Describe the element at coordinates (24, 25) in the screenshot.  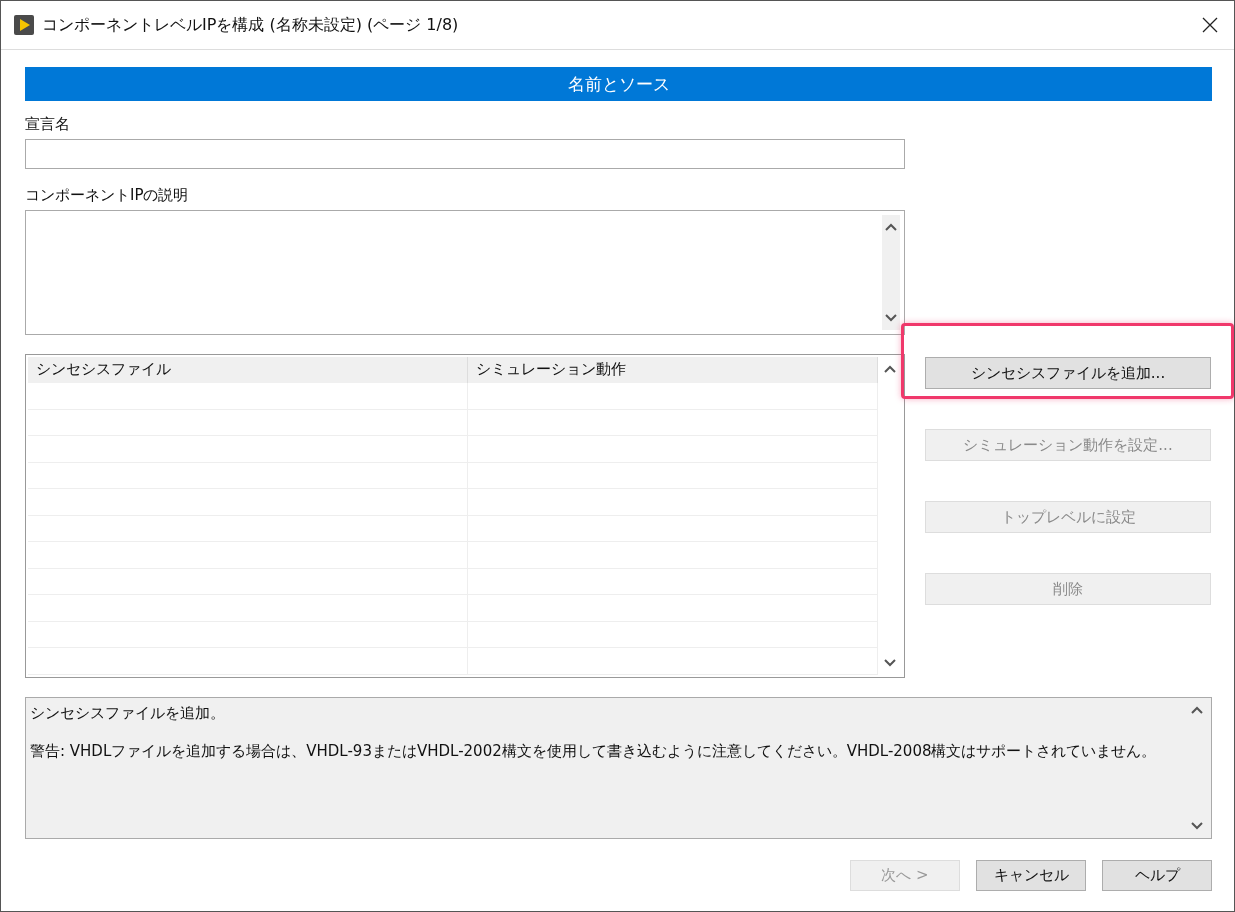
I see `app-icon` at that location.